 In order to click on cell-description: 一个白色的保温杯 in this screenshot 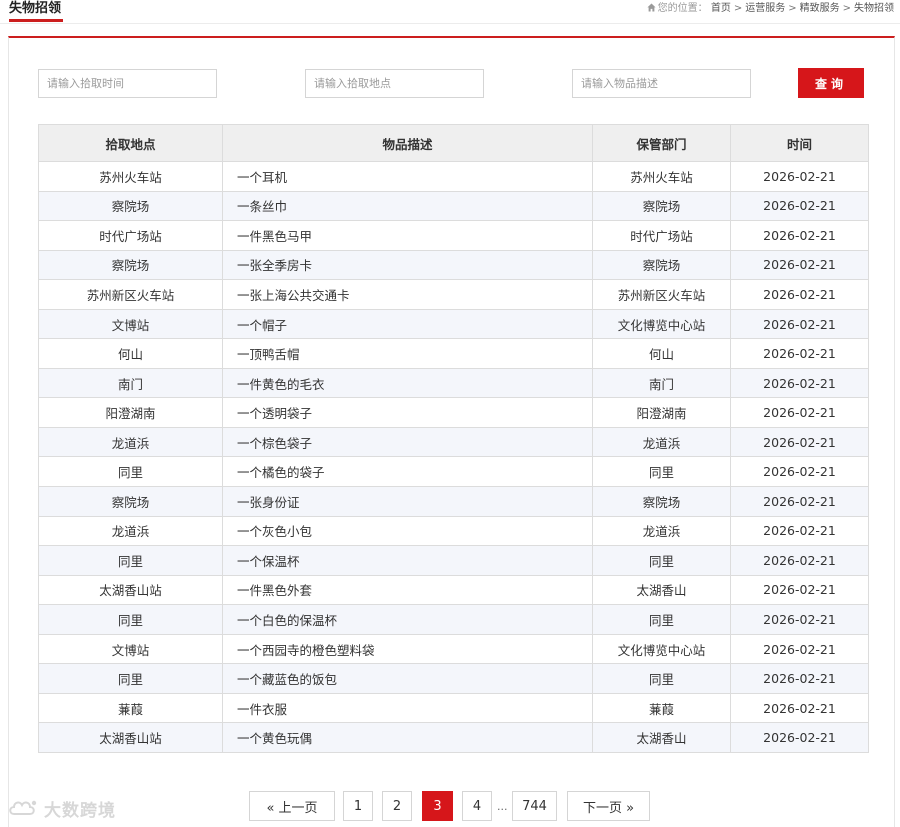, I will do `click(407, 619)`.